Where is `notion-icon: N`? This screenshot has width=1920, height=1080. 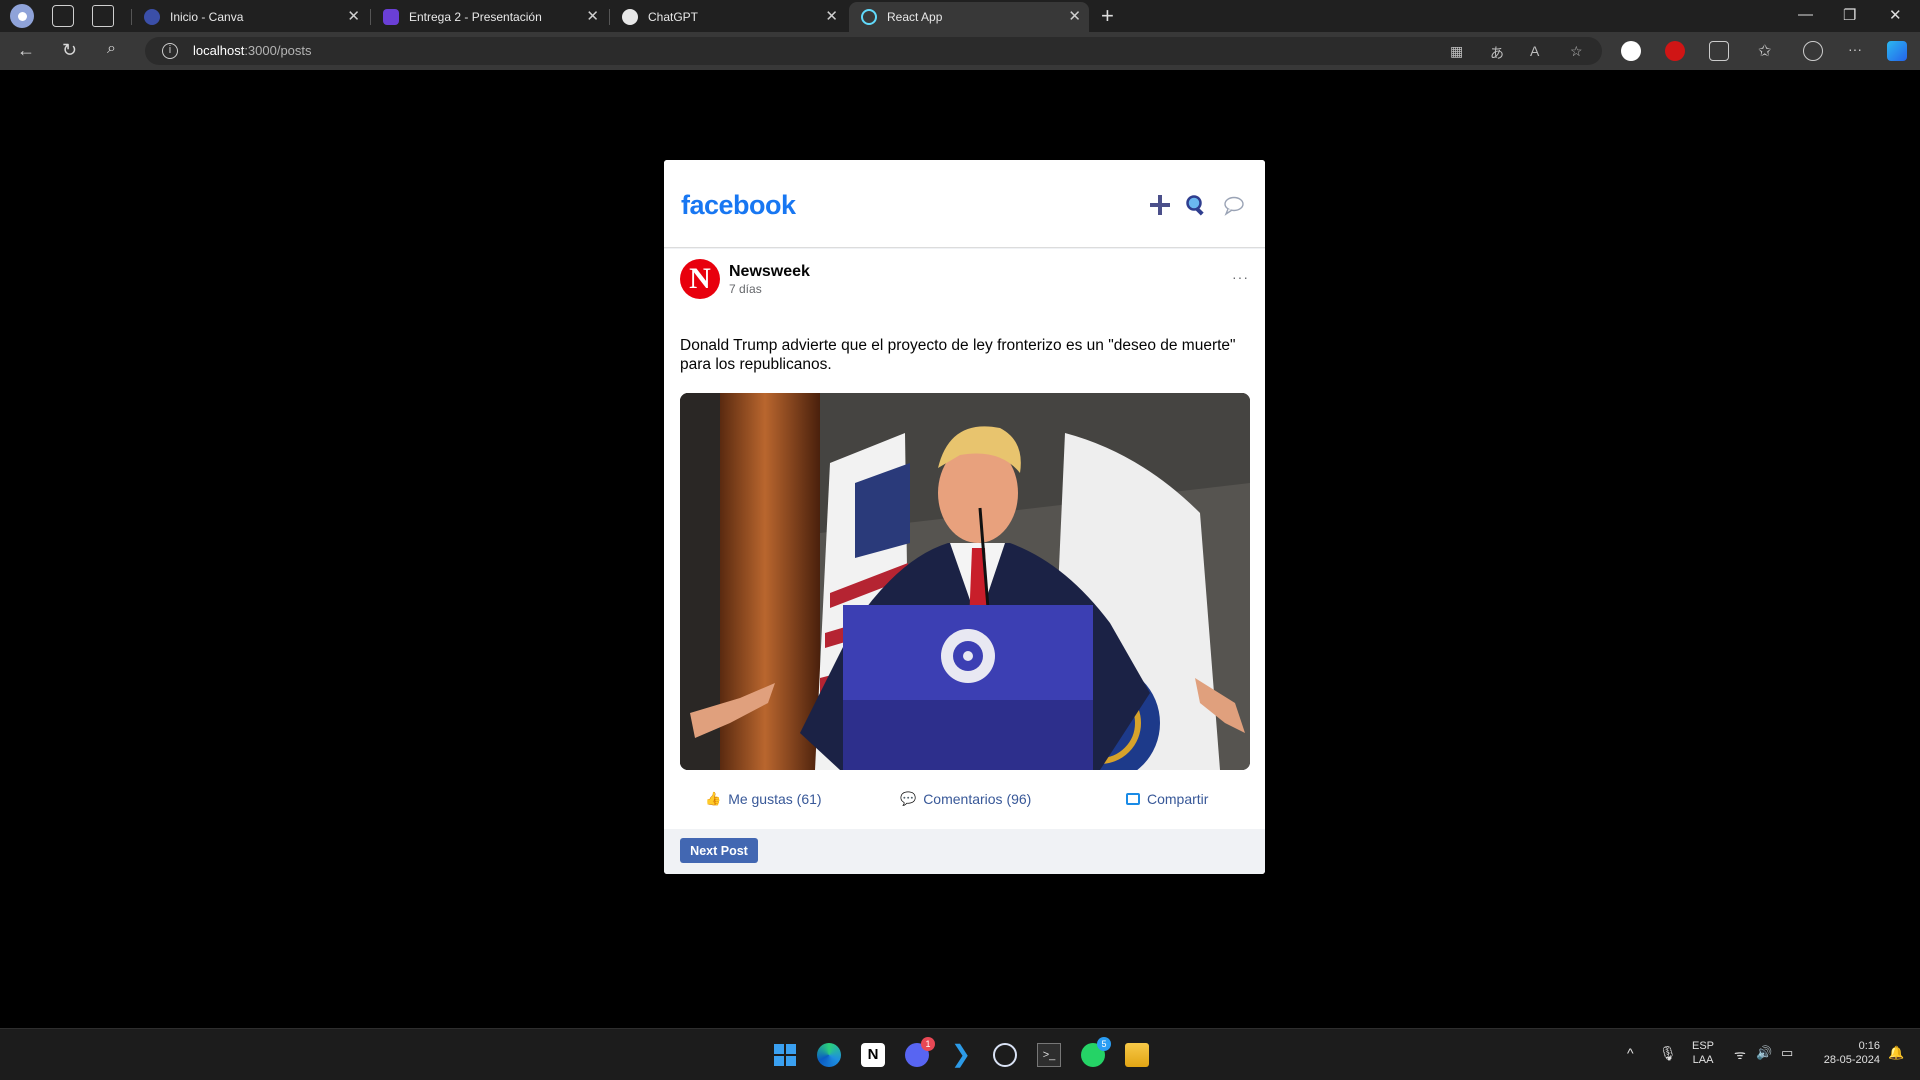 notion-icon: N is located at coordinates (873, 1055).